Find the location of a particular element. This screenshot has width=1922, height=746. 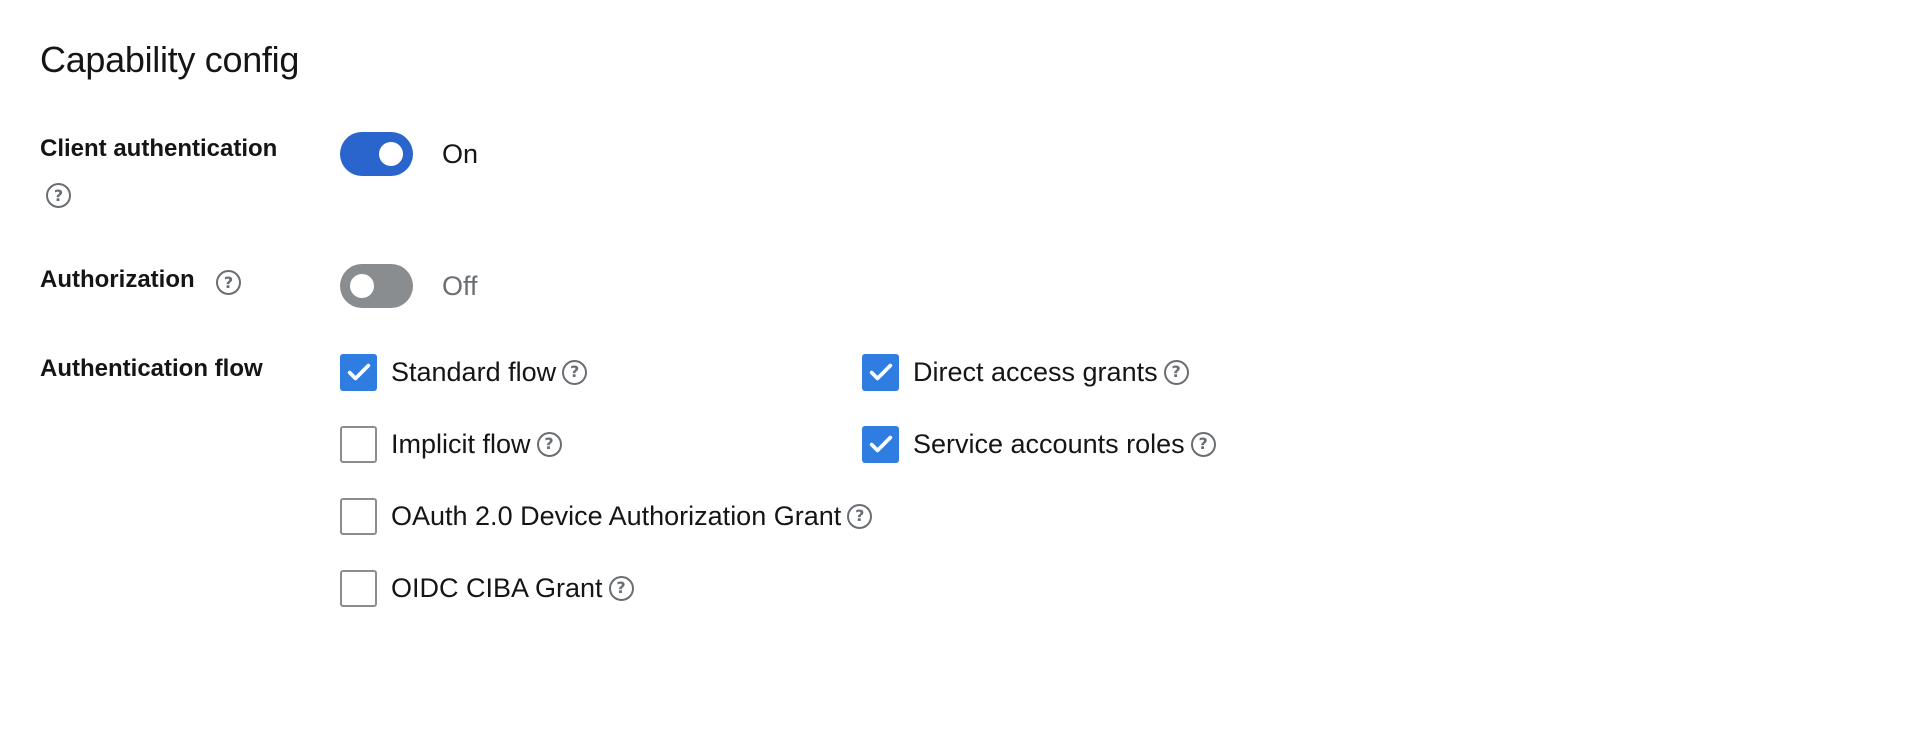

direct-access-grants-help-icon: ? is located at coordinates (1176, 372).